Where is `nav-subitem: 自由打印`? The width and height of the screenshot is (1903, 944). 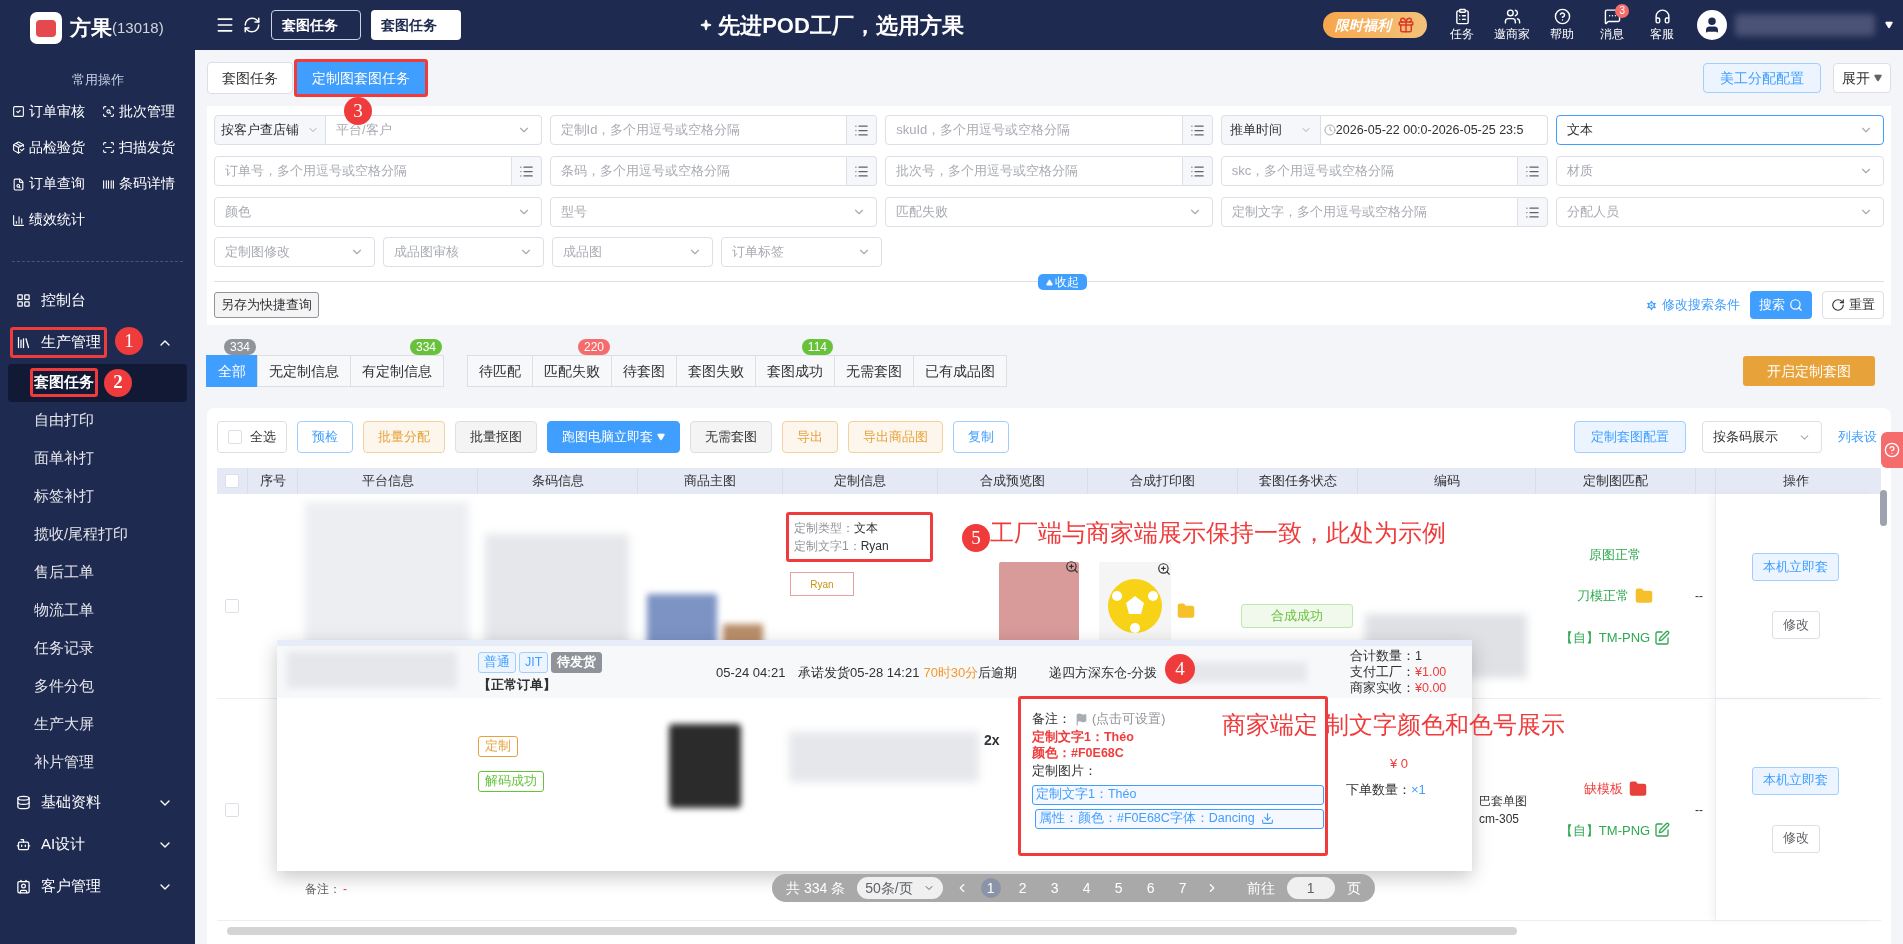 nav-subitem: 自由打印 is located at coordinates (97, 420).